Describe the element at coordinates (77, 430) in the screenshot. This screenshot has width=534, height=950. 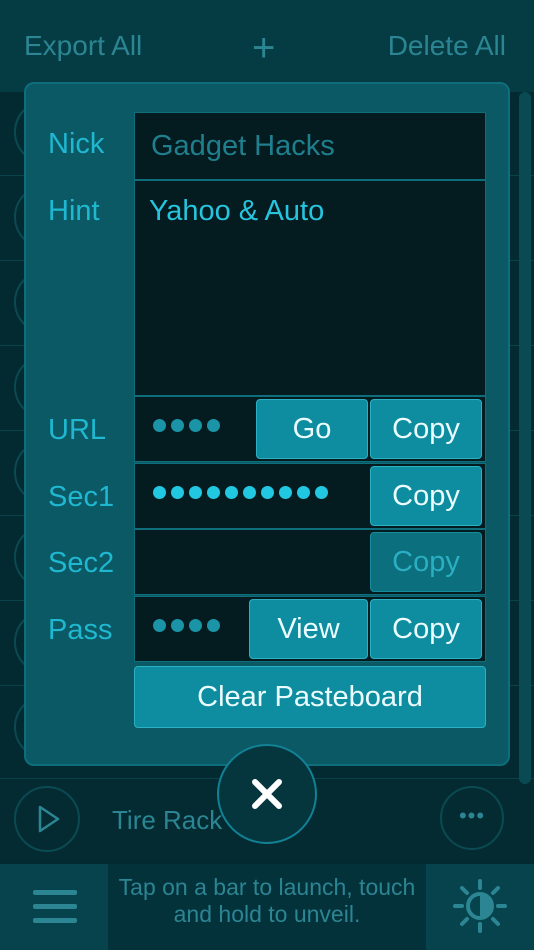
I see `url-label: URL` at that location.